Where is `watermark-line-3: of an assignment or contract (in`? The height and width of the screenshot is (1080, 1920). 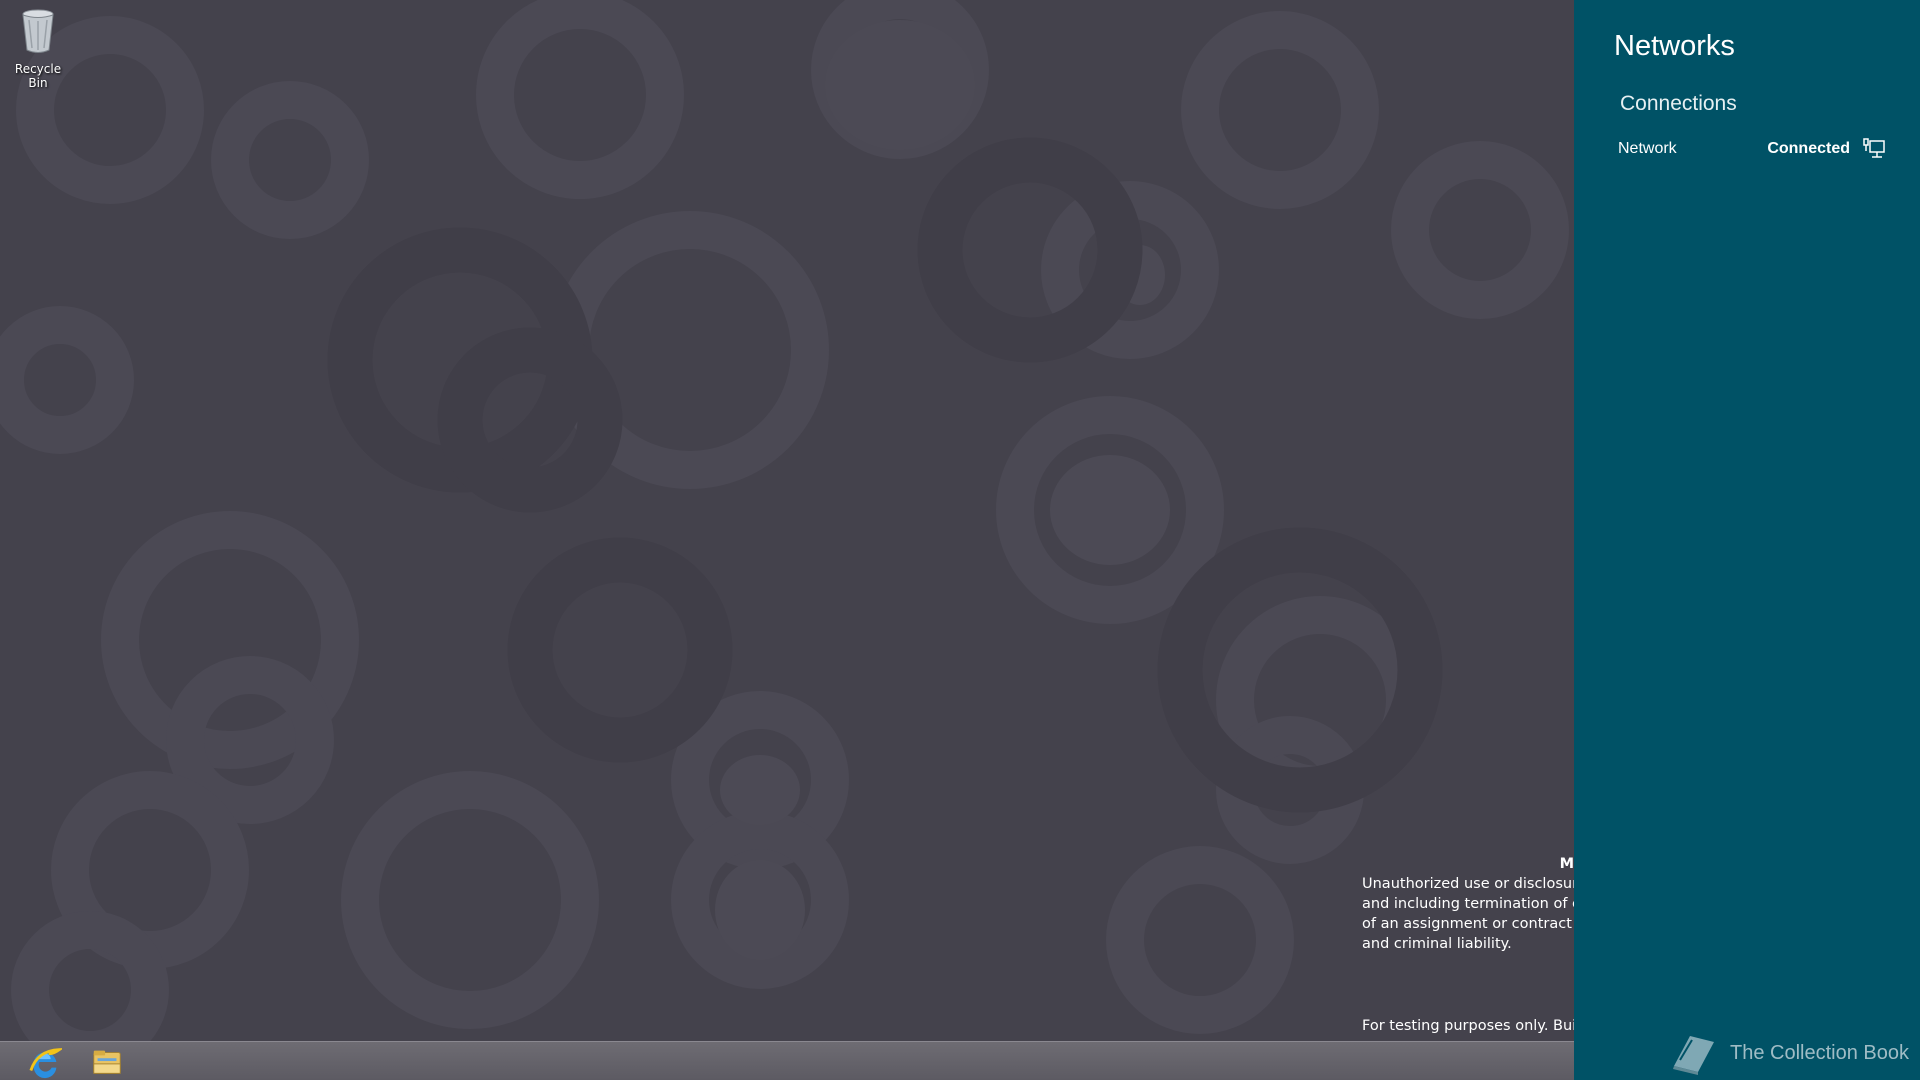
watermark-line-3: of an assignment or contract (in is located at coordinates (1468, 924).